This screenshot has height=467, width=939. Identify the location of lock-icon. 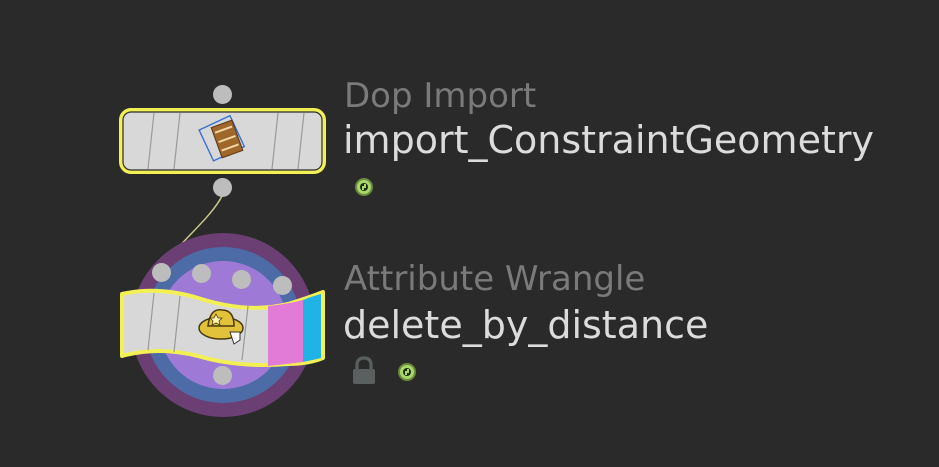
(364, 371).